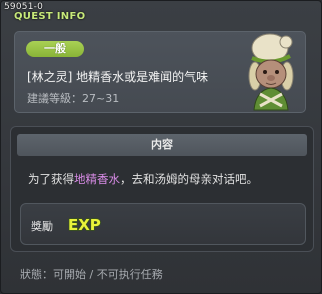  Describe the element at coordinates (73, 98) in the screenshot. I see `quest-level-range: 建議等級：27~31` at that location.